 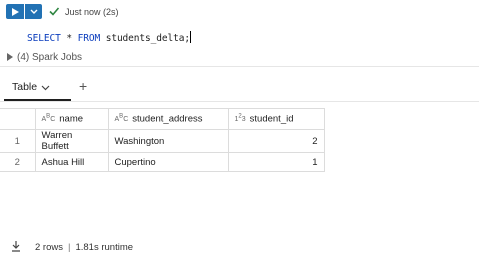 What do you see at coordinates (89, 38) in the screenshot?
I see `sql-keyword-from: FROM` at bounding box center [89, 38].